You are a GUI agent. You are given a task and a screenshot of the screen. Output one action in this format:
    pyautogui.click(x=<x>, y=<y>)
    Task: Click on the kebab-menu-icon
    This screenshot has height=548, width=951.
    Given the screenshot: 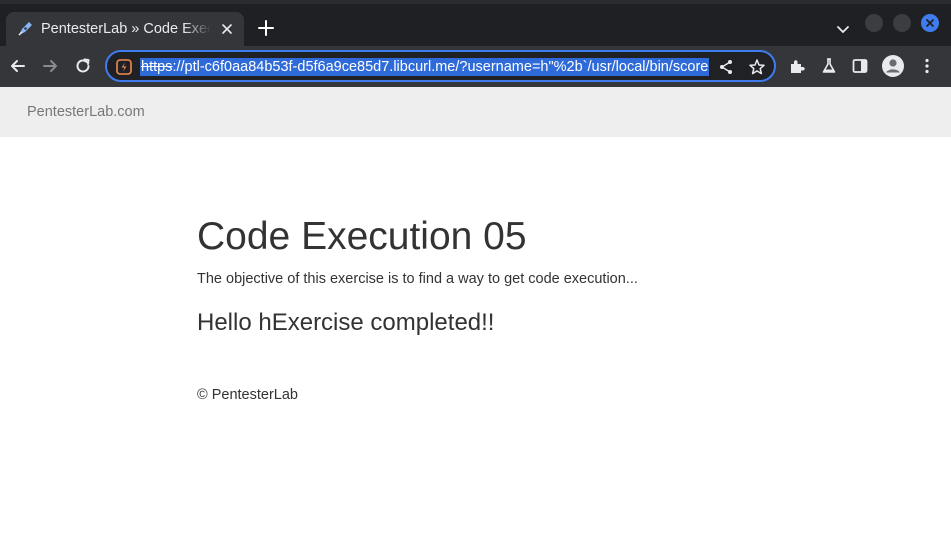 What is the action you would take?
    pyautogui.click(x=927, y=66)
    